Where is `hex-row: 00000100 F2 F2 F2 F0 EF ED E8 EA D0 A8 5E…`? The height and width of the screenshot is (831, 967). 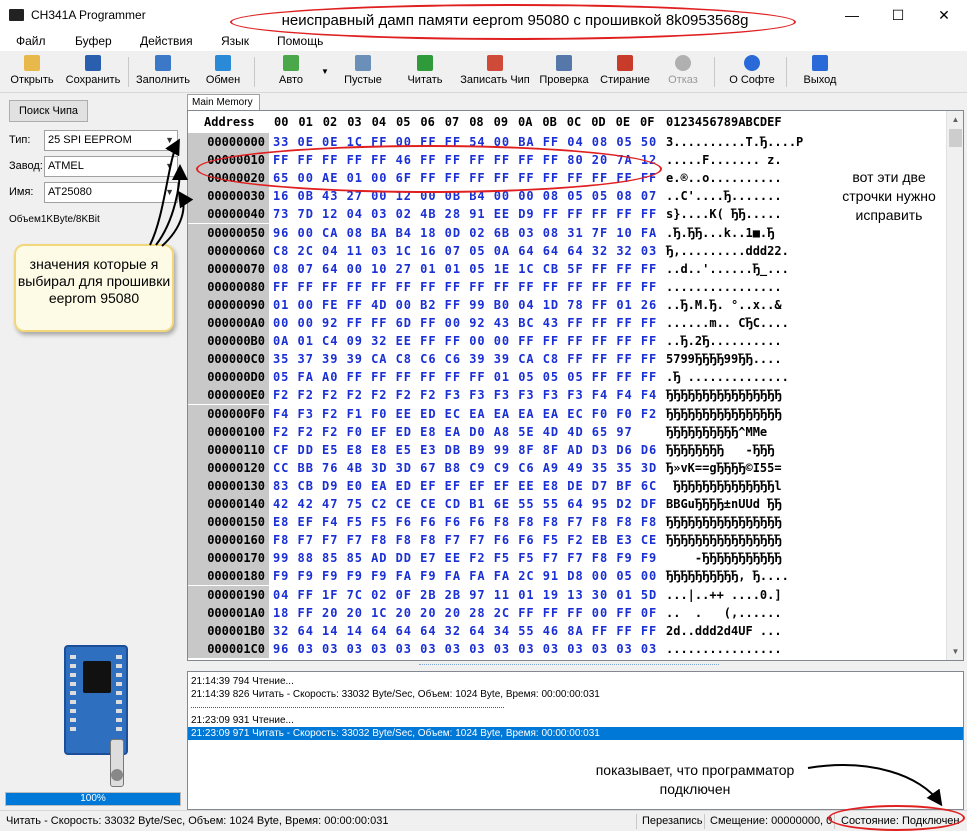
hex-row: 00000100 F2 F2 F2 F0 EF ED E8 EA D0 A8 5E… is located at coordinates (567, 431).